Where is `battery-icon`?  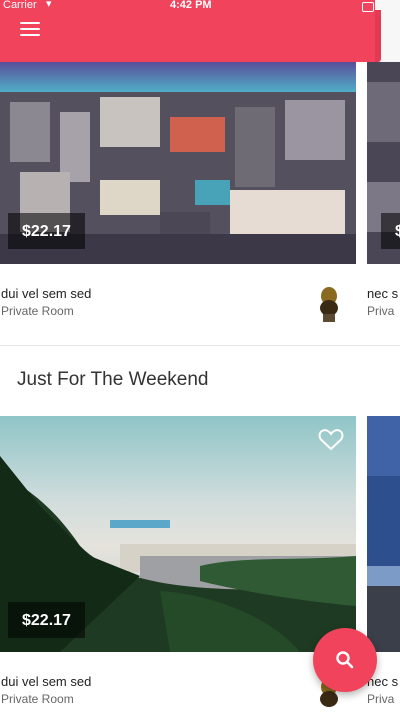 battery-icon is located at coordinates (368, 7).